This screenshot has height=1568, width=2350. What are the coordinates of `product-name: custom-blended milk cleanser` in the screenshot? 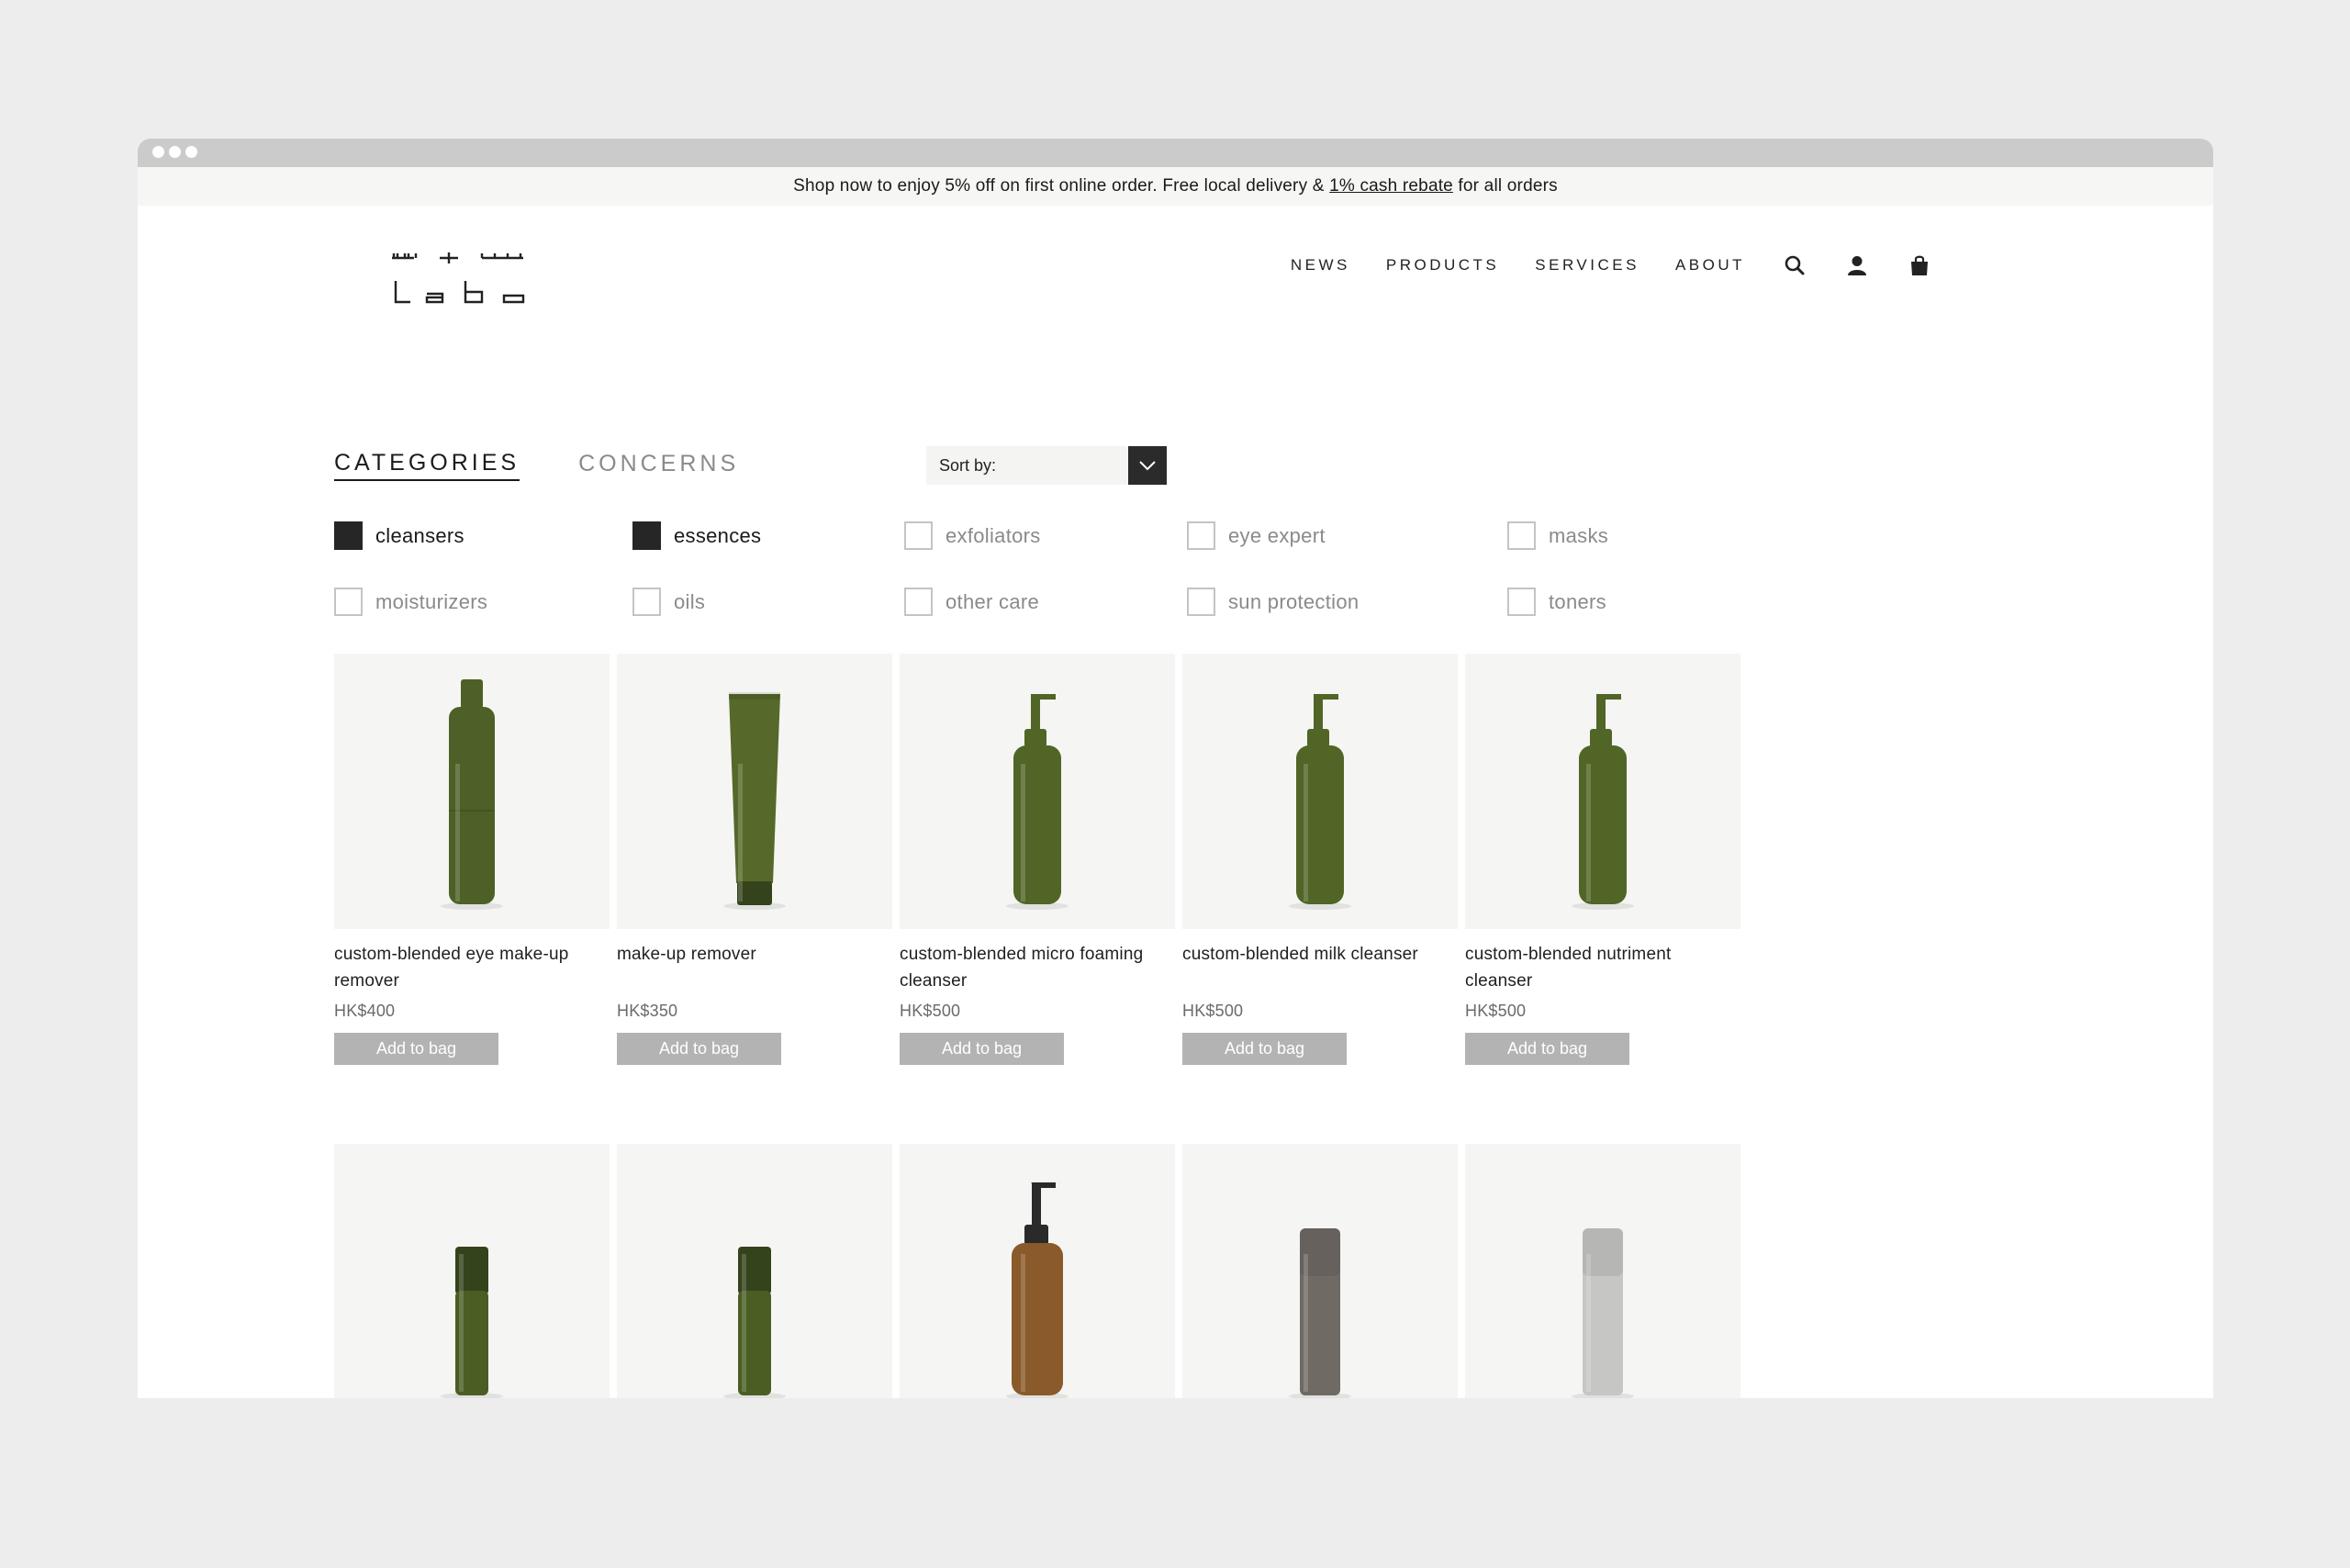 It's located at (1320, 967).